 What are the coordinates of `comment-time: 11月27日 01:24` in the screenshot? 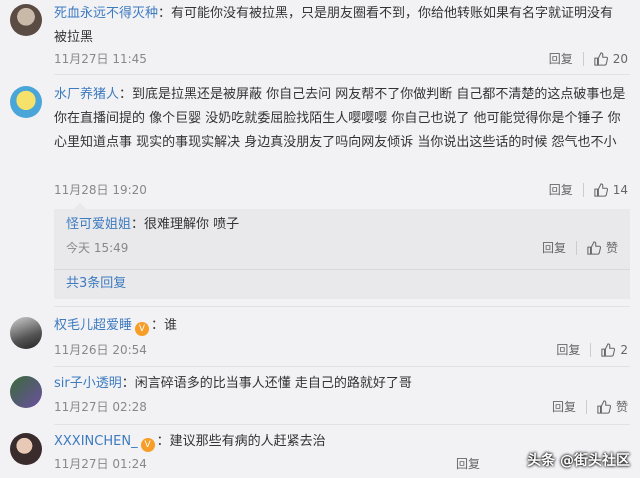 It's located at (100, 464).